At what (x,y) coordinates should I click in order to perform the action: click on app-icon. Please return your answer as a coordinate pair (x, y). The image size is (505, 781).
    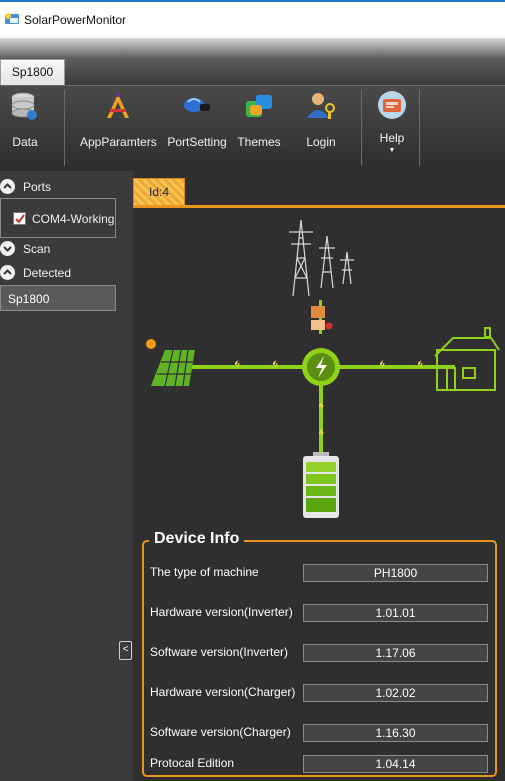
    Looking at the image, I should click on (12, 18).